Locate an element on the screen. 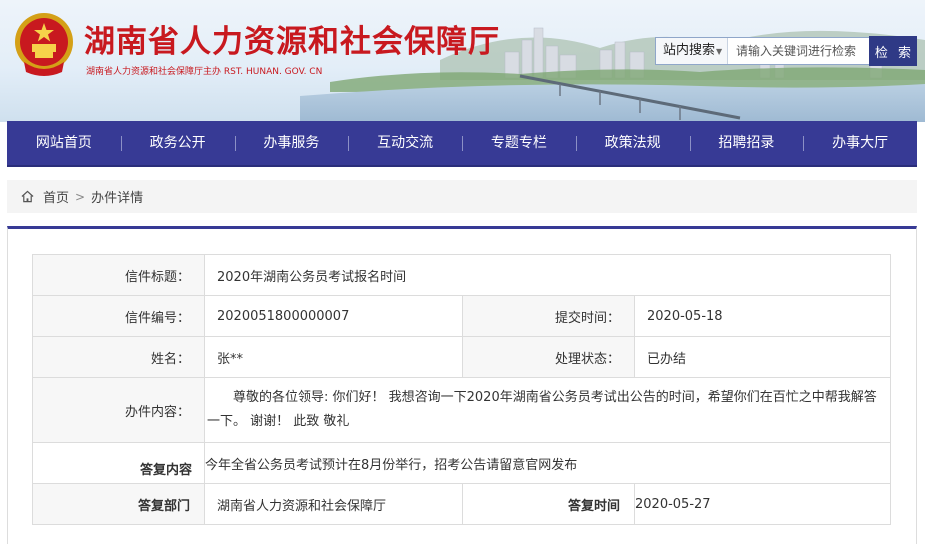 The width and height of the screenshot is (925, 544). home-icon is located at coordinates (27, 196).